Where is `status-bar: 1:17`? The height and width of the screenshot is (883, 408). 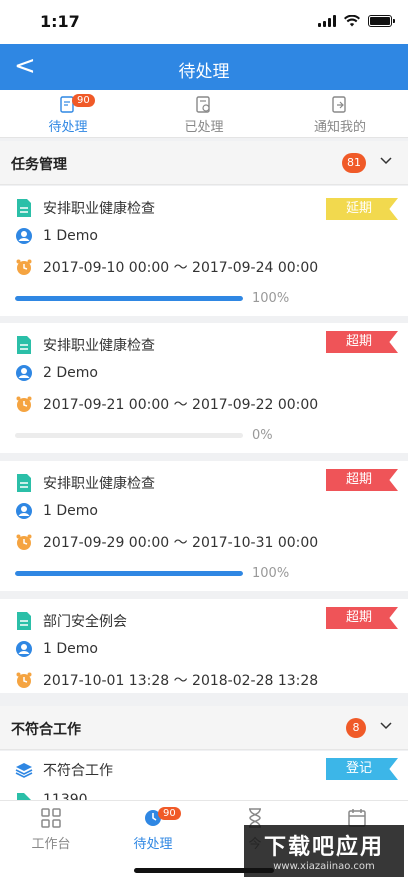 status-bar: 1:17 is located at coordinates (204, 22).